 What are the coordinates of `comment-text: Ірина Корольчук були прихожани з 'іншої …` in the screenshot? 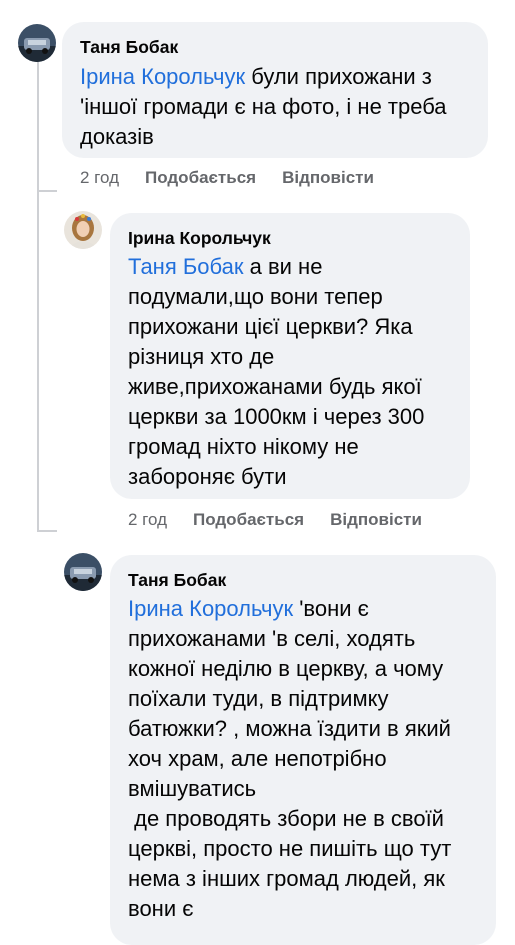 It's located at (263, 106).